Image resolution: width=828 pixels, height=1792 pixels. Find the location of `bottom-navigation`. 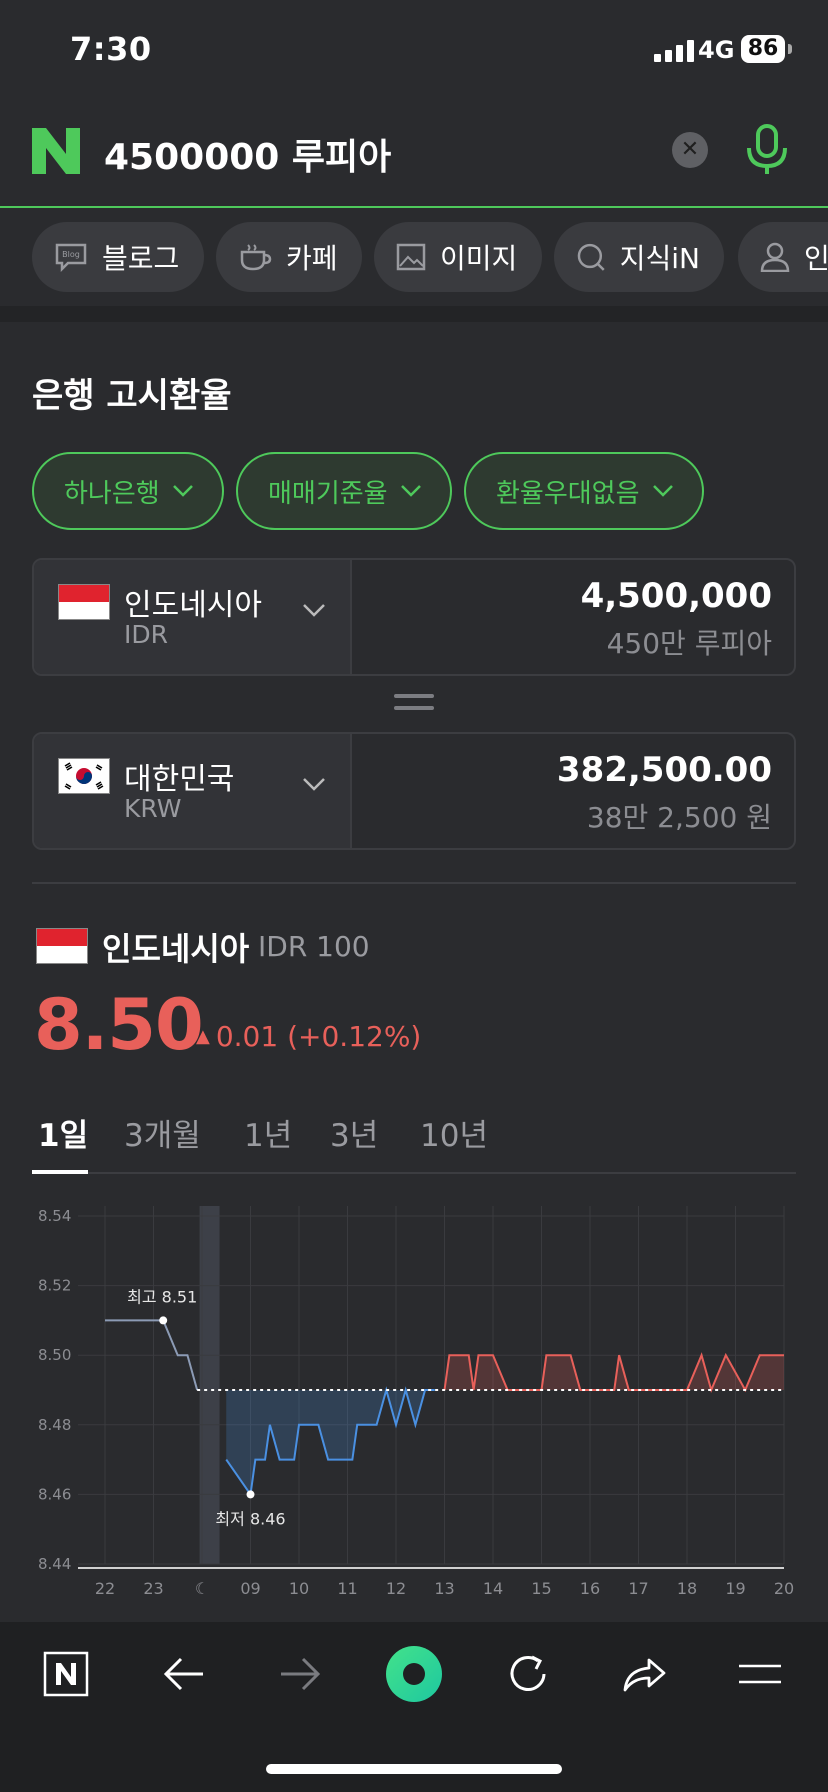

bottom-navigation is located at coordinates (414, 1707).